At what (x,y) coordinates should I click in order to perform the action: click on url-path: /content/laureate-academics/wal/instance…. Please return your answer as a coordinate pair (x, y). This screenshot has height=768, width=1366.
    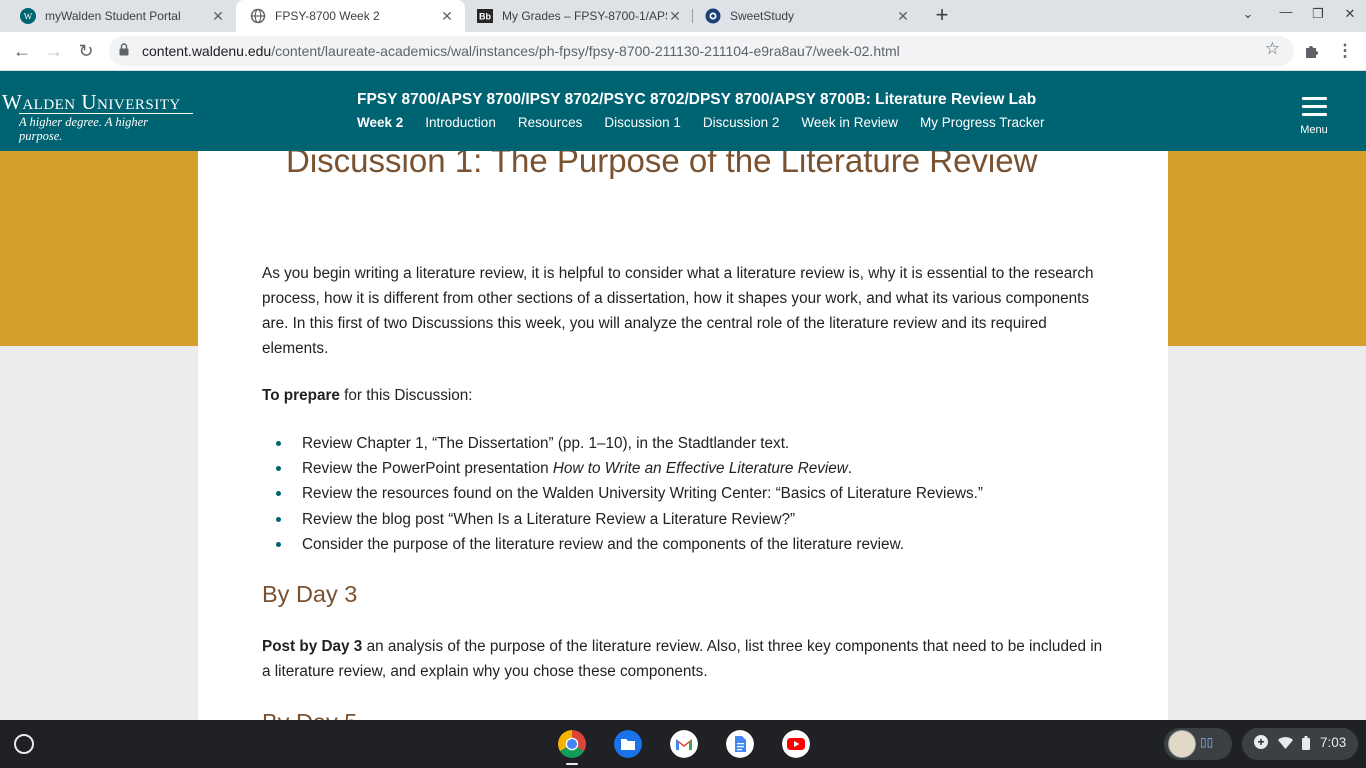
    Looking at the image, I should click on (585, 51).